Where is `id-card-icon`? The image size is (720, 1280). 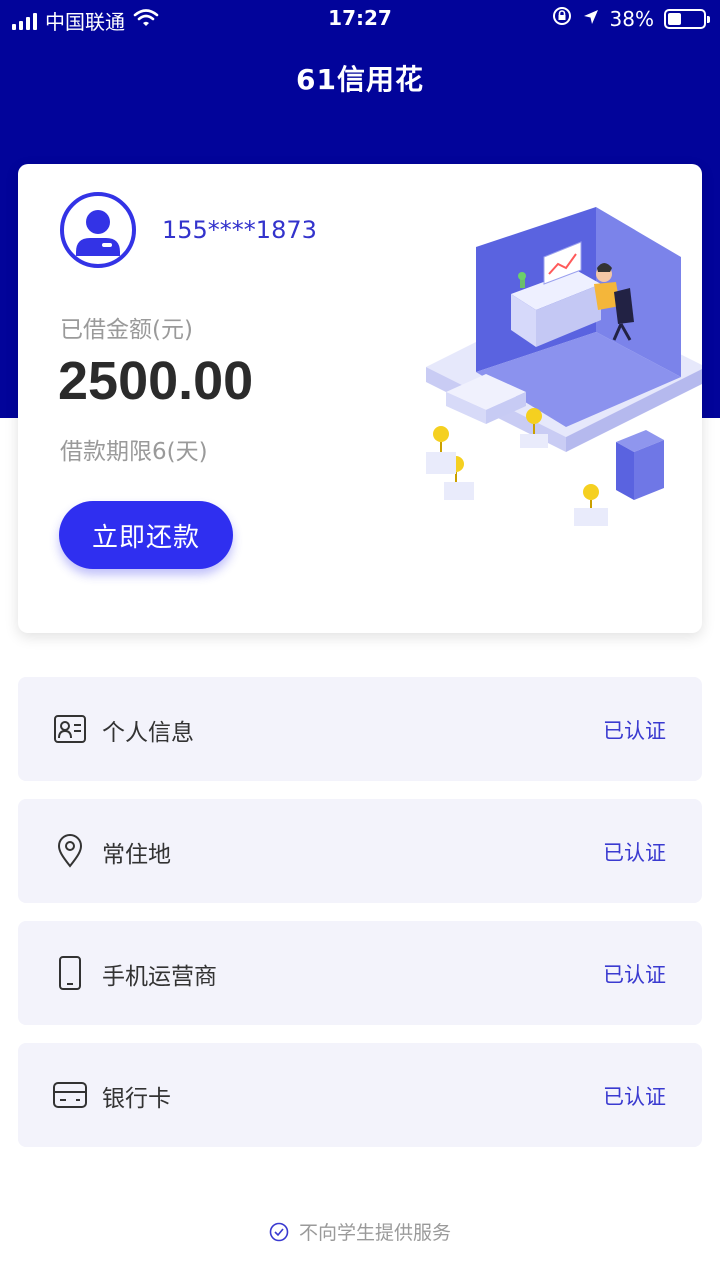 id-card-icon is located at coordinates (70, 729).